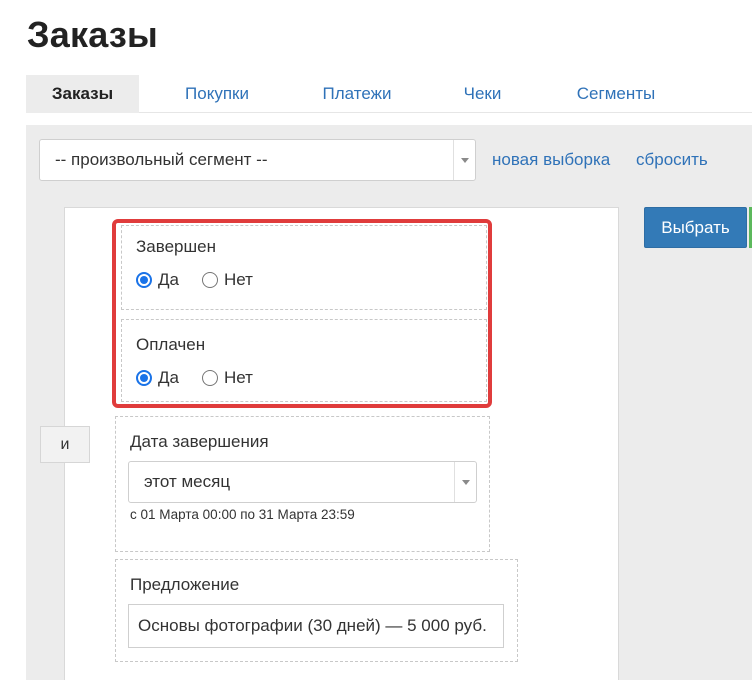  I want to click on condition-offer-title: Предложение, so click(185, 584).